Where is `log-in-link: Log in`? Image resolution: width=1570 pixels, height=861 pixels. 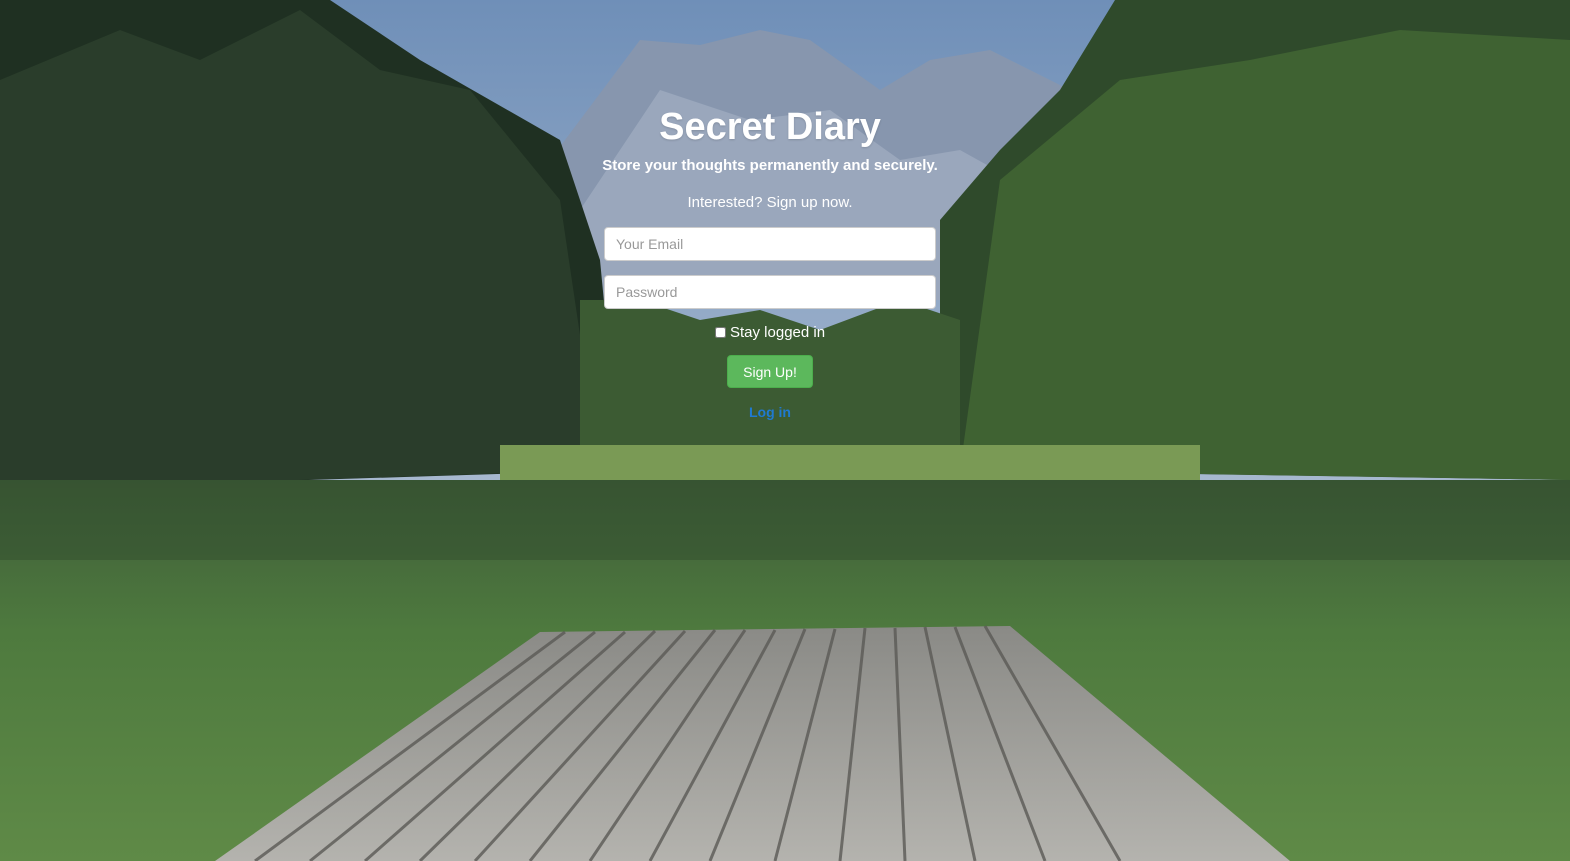
log-in-link: Log in is located at coordinates (770, 412).